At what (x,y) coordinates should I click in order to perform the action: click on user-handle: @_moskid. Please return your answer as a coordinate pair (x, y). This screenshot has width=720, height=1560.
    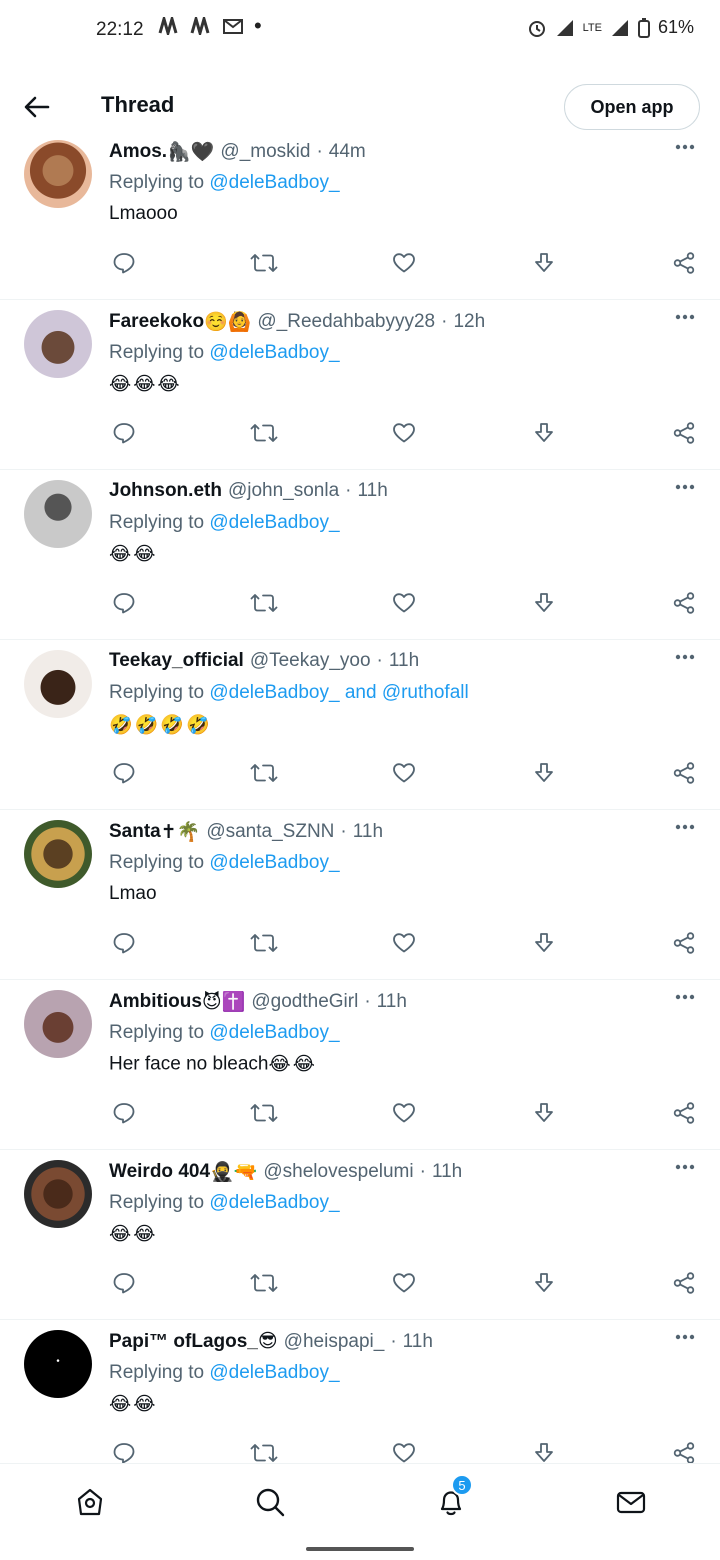
    Looking at the image, I should click on (265, 152).